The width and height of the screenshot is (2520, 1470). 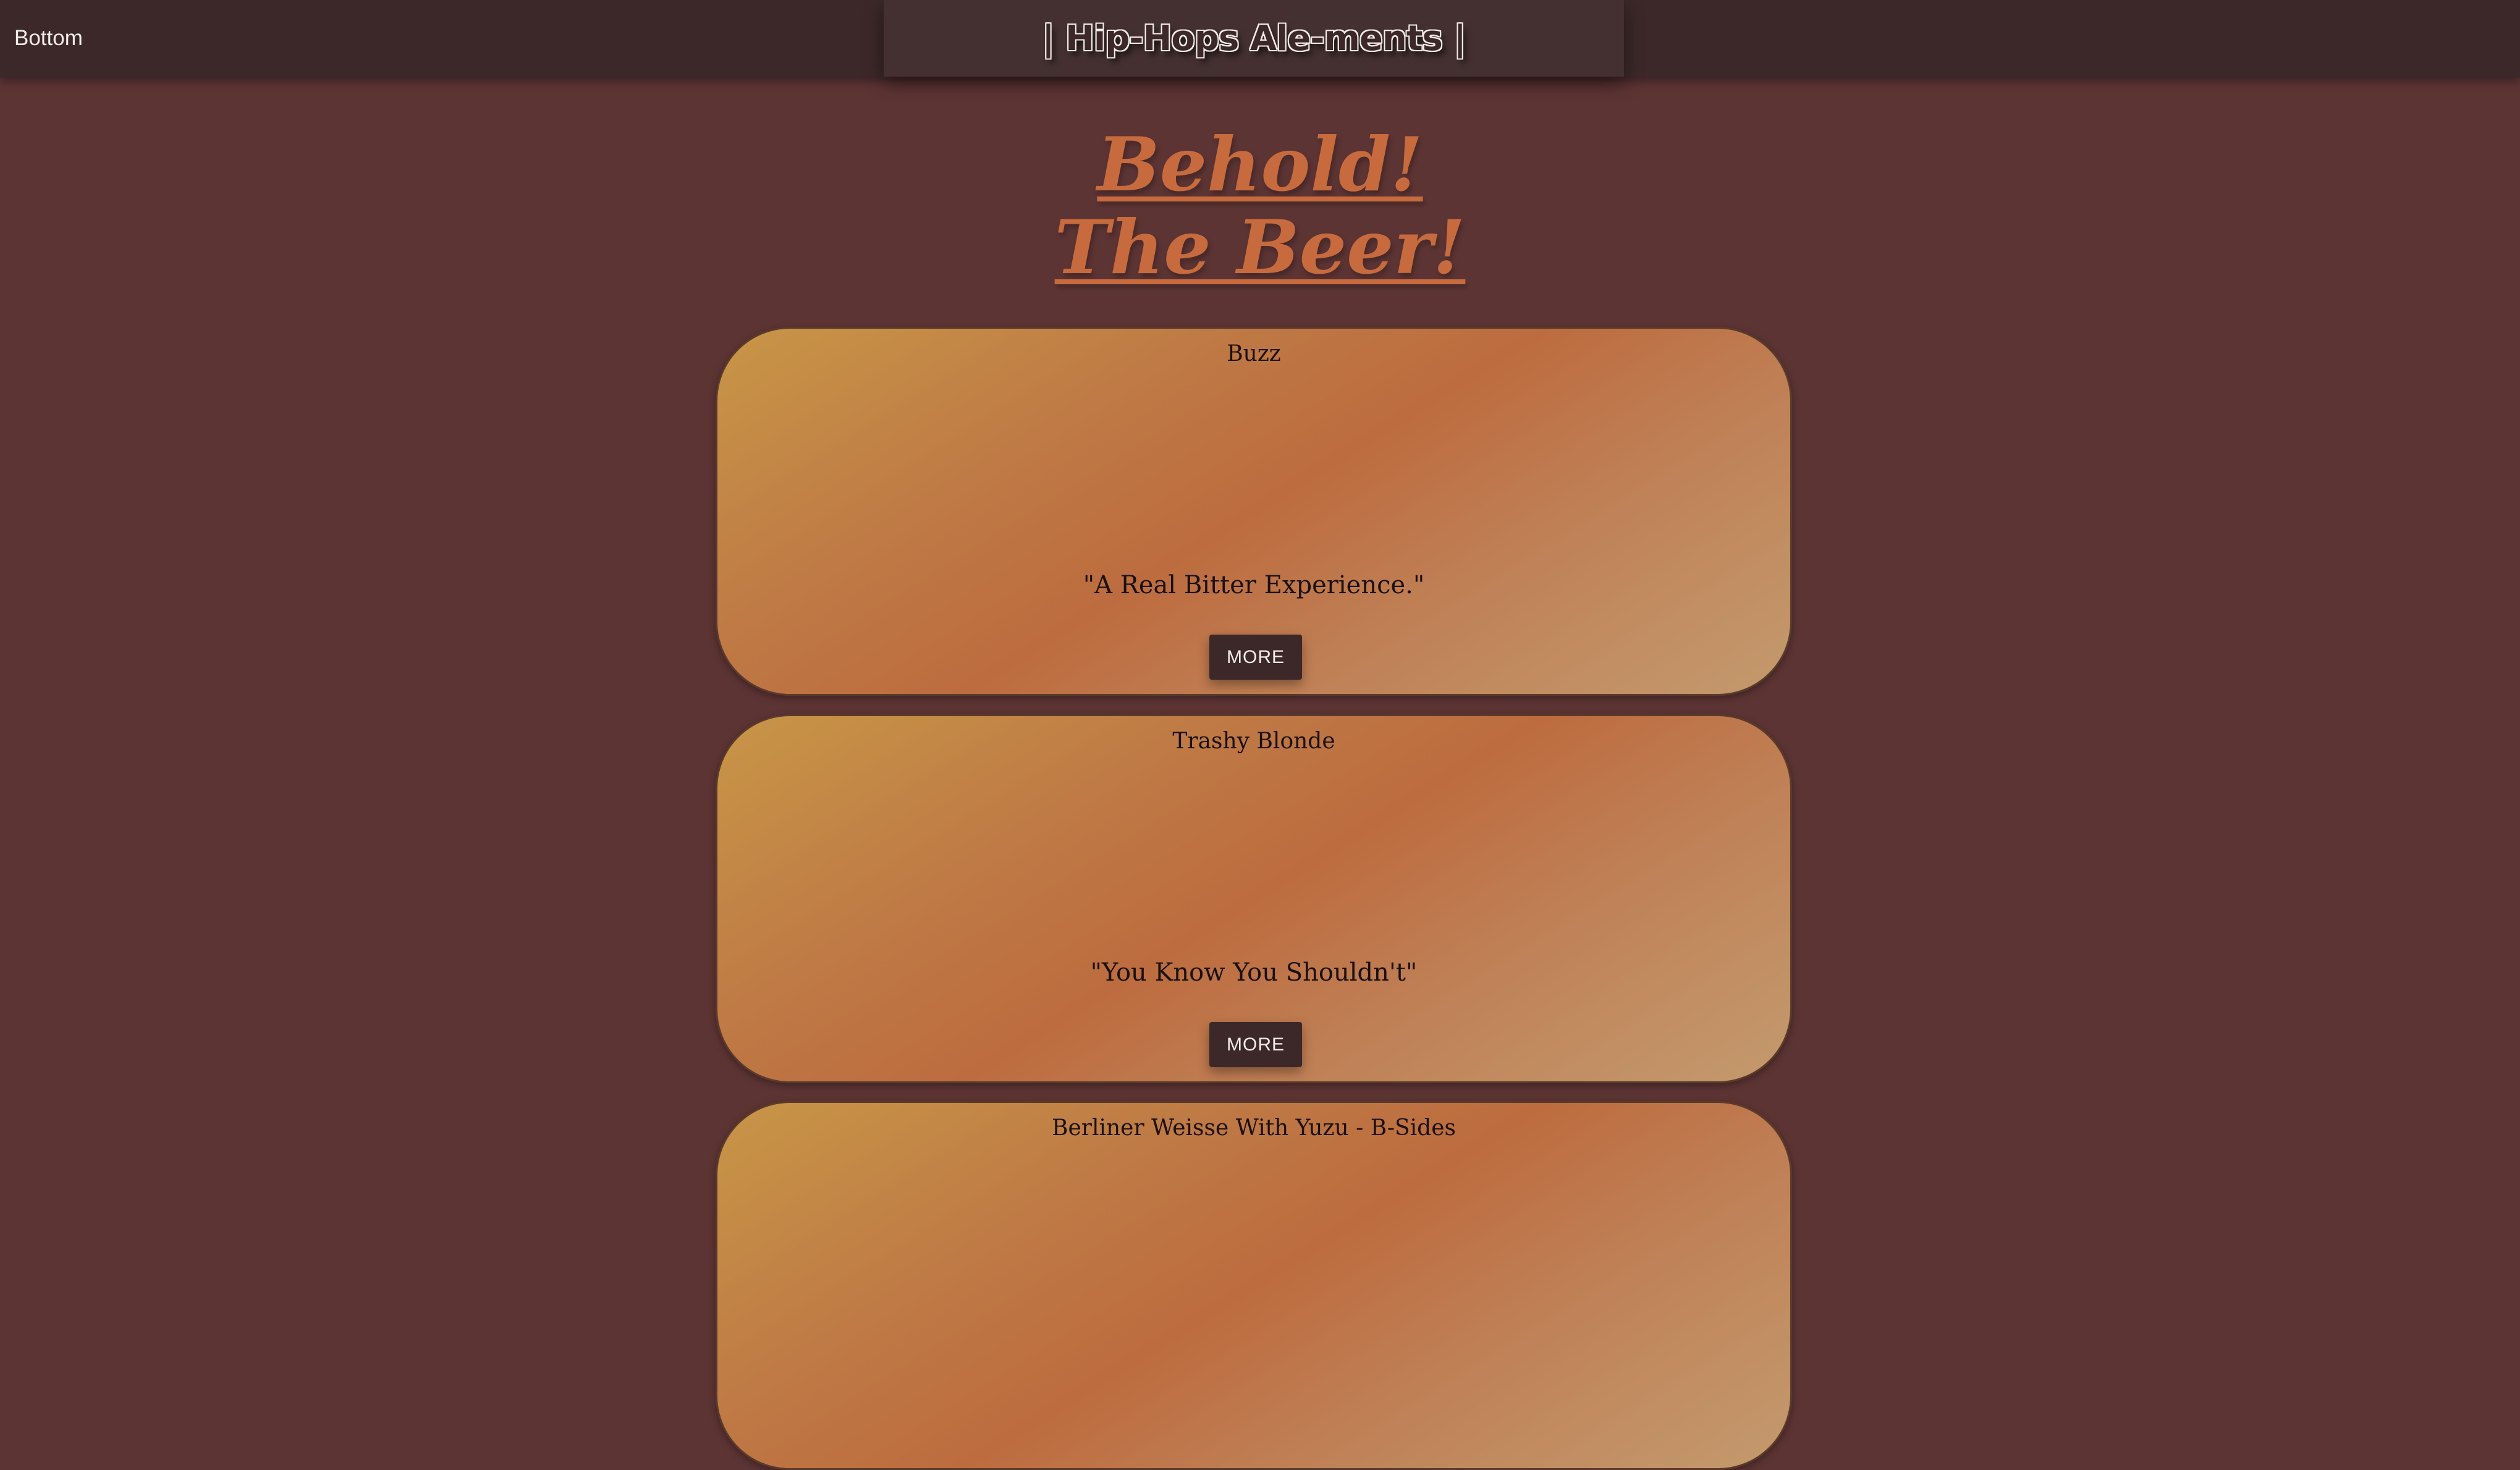 I want to click on hero-line-1: Behold!, so click(x=1260, y=164).